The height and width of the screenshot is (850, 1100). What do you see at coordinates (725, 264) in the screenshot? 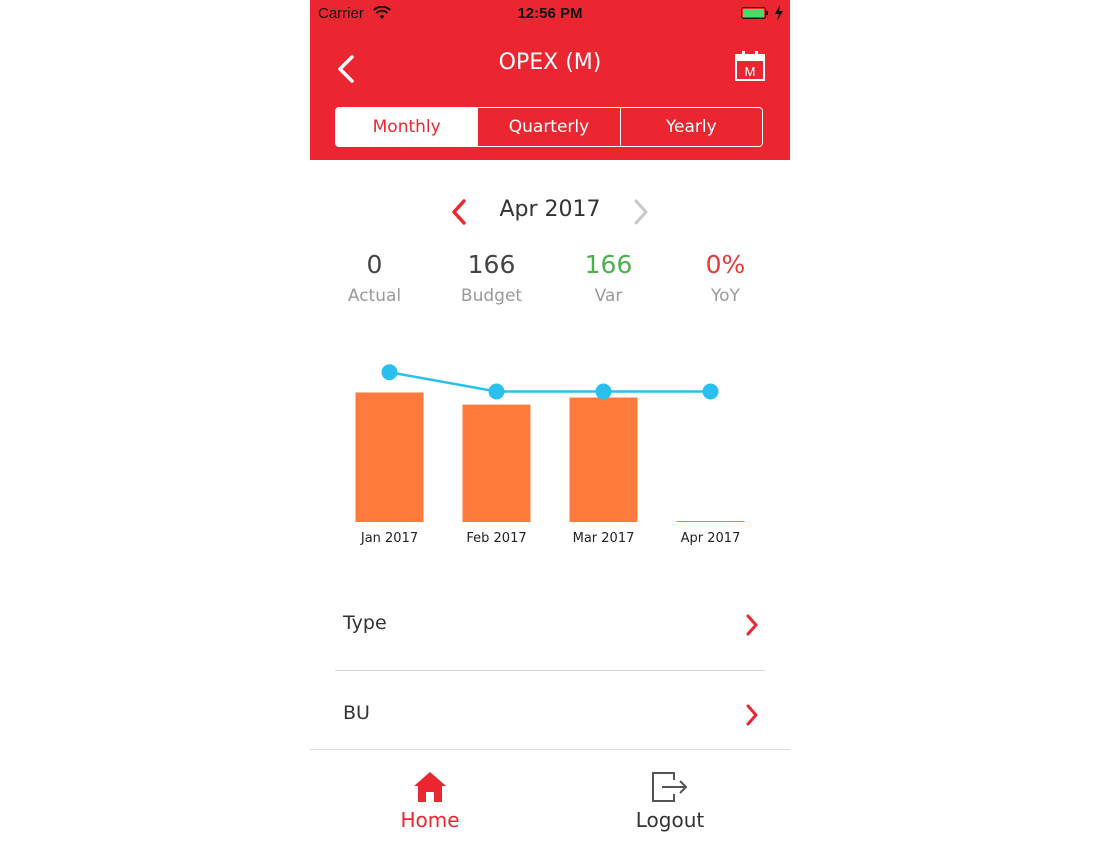
I see `stat-yoy-value: 0%` at bounding box center [725, 264].